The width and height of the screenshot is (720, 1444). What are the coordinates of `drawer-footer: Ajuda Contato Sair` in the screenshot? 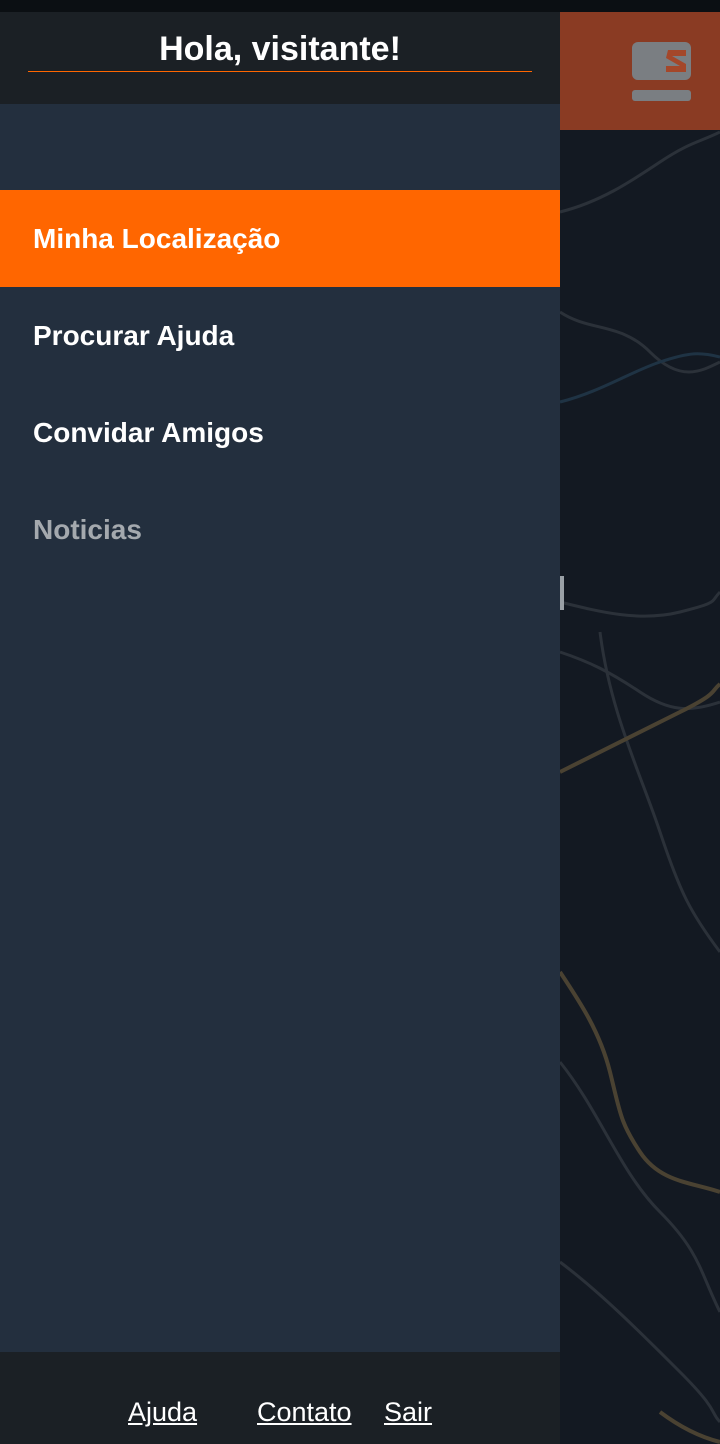 It's located at (280, 1398).